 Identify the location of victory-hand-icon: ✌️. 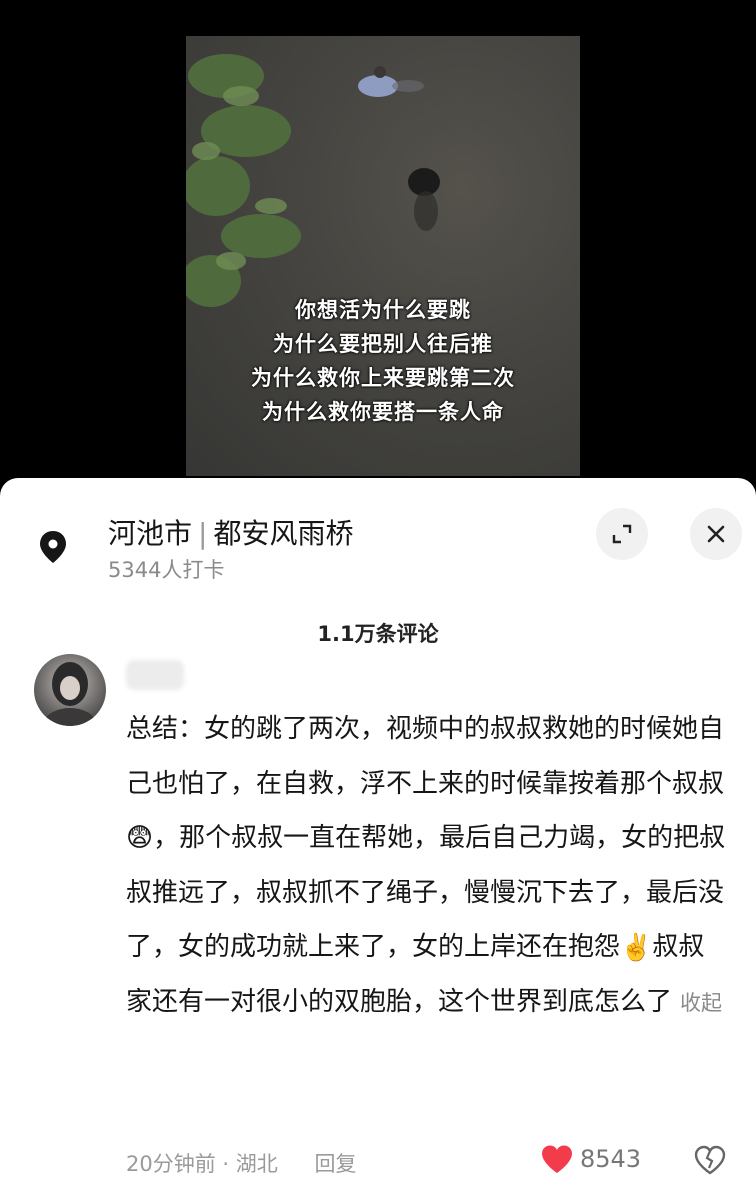
(636, 947).